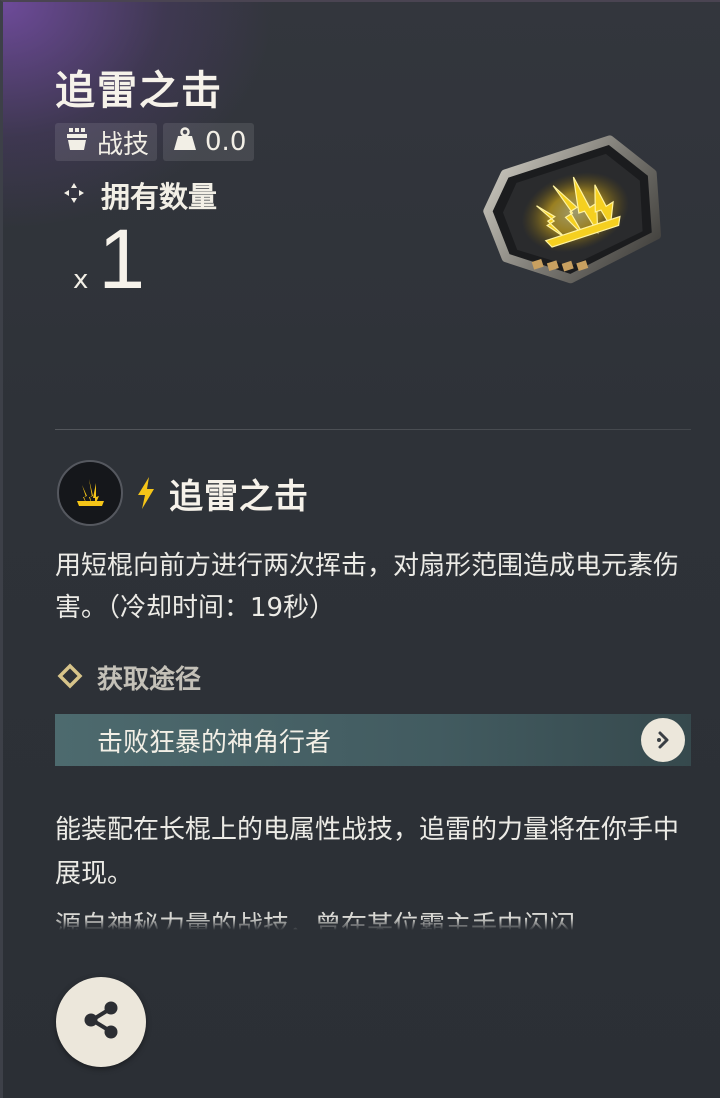  Describe the element at coordinates (367, 587) in the screenshot. I see `skill-description: 用短棍向前方进行两次挥击，对扇形范围造成电元素伤害。（冷却时间：19秒）` at that location.